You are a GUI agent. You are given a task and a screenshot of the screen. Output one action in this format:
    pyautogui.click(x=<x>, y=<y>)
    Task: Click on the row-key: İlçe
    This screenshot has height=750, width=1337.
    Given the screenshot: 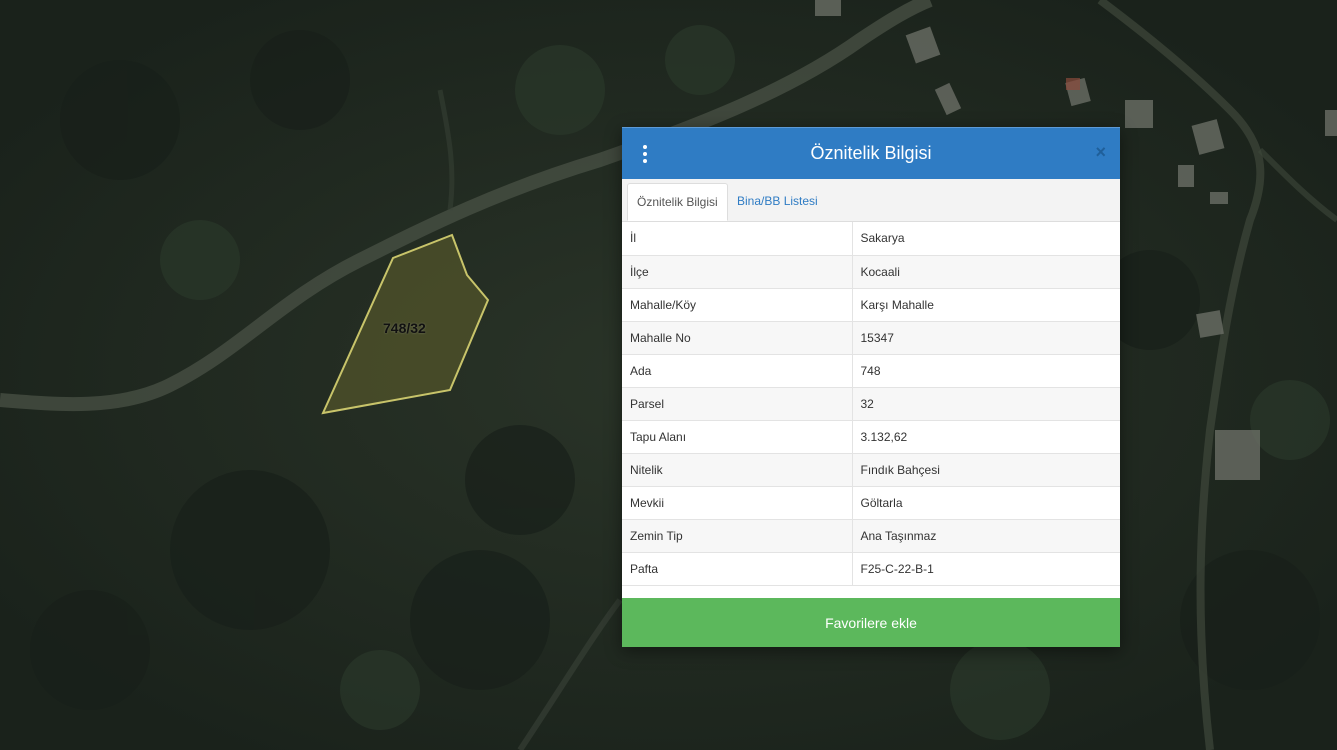 What is the action you would take?
    pyautogui.click(x=737, y=272)
    